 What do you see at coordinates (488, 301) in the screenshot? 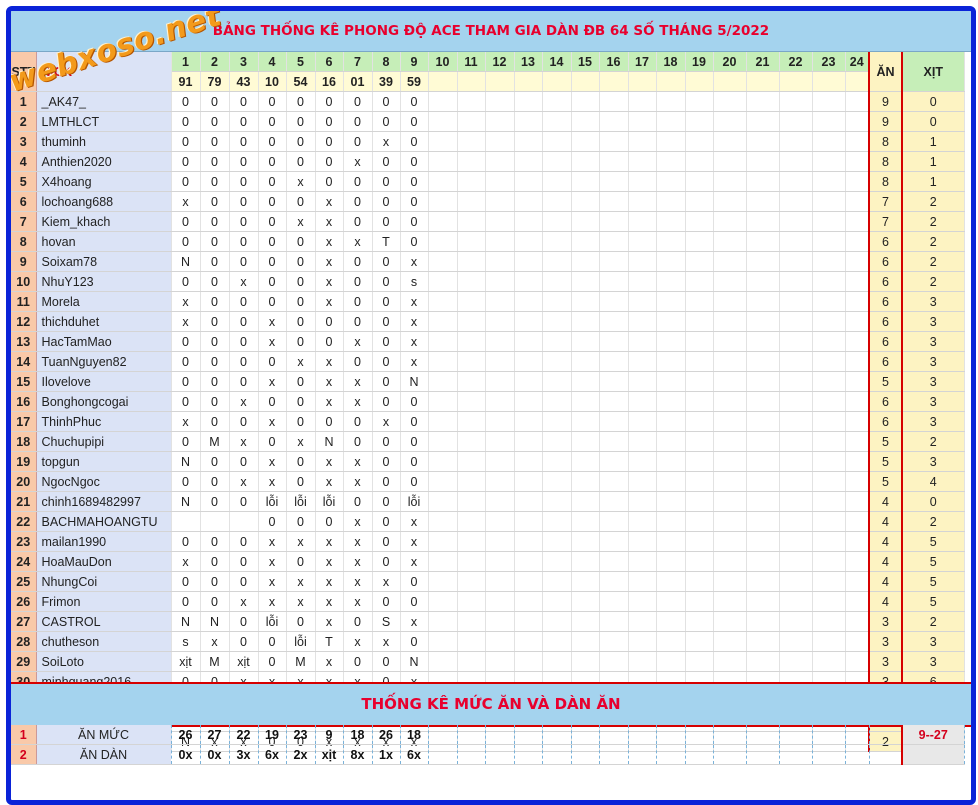
I see `table-row: 11 Morela x 0 0 0 0 x 0 0 x 6 3` at bounding box center [488, 301].